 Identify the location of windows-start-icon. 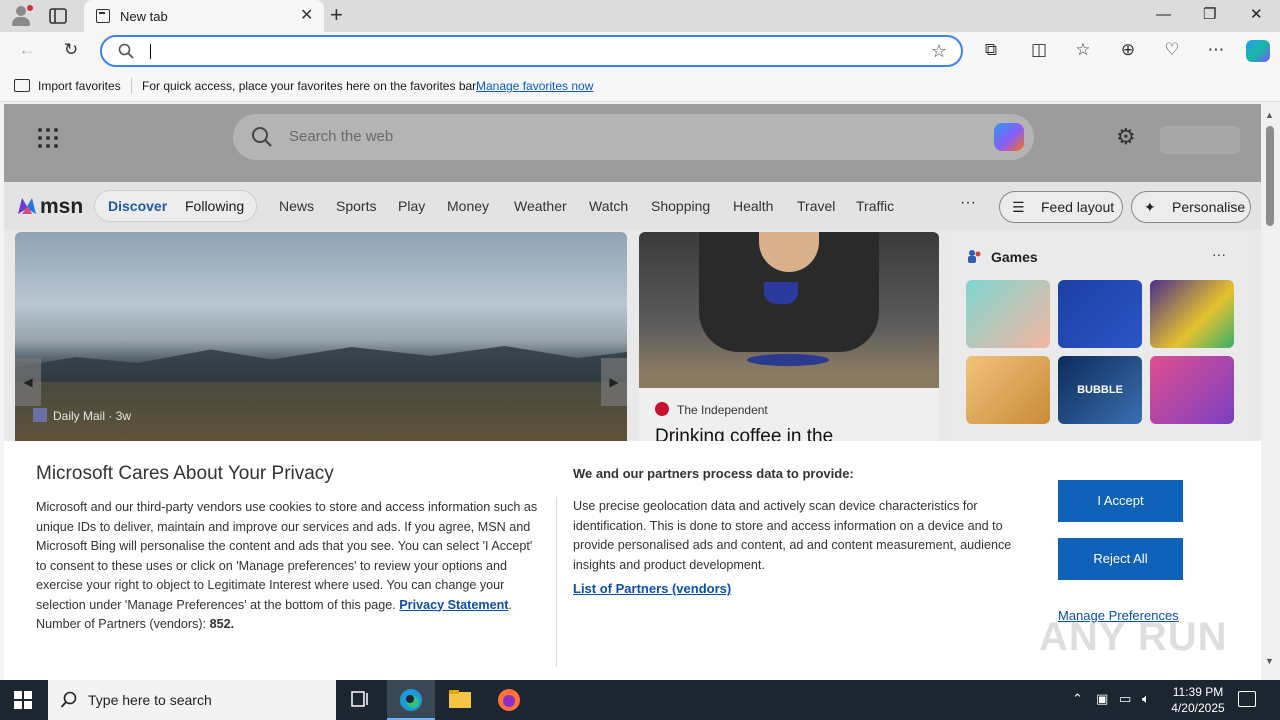
(23, 700).